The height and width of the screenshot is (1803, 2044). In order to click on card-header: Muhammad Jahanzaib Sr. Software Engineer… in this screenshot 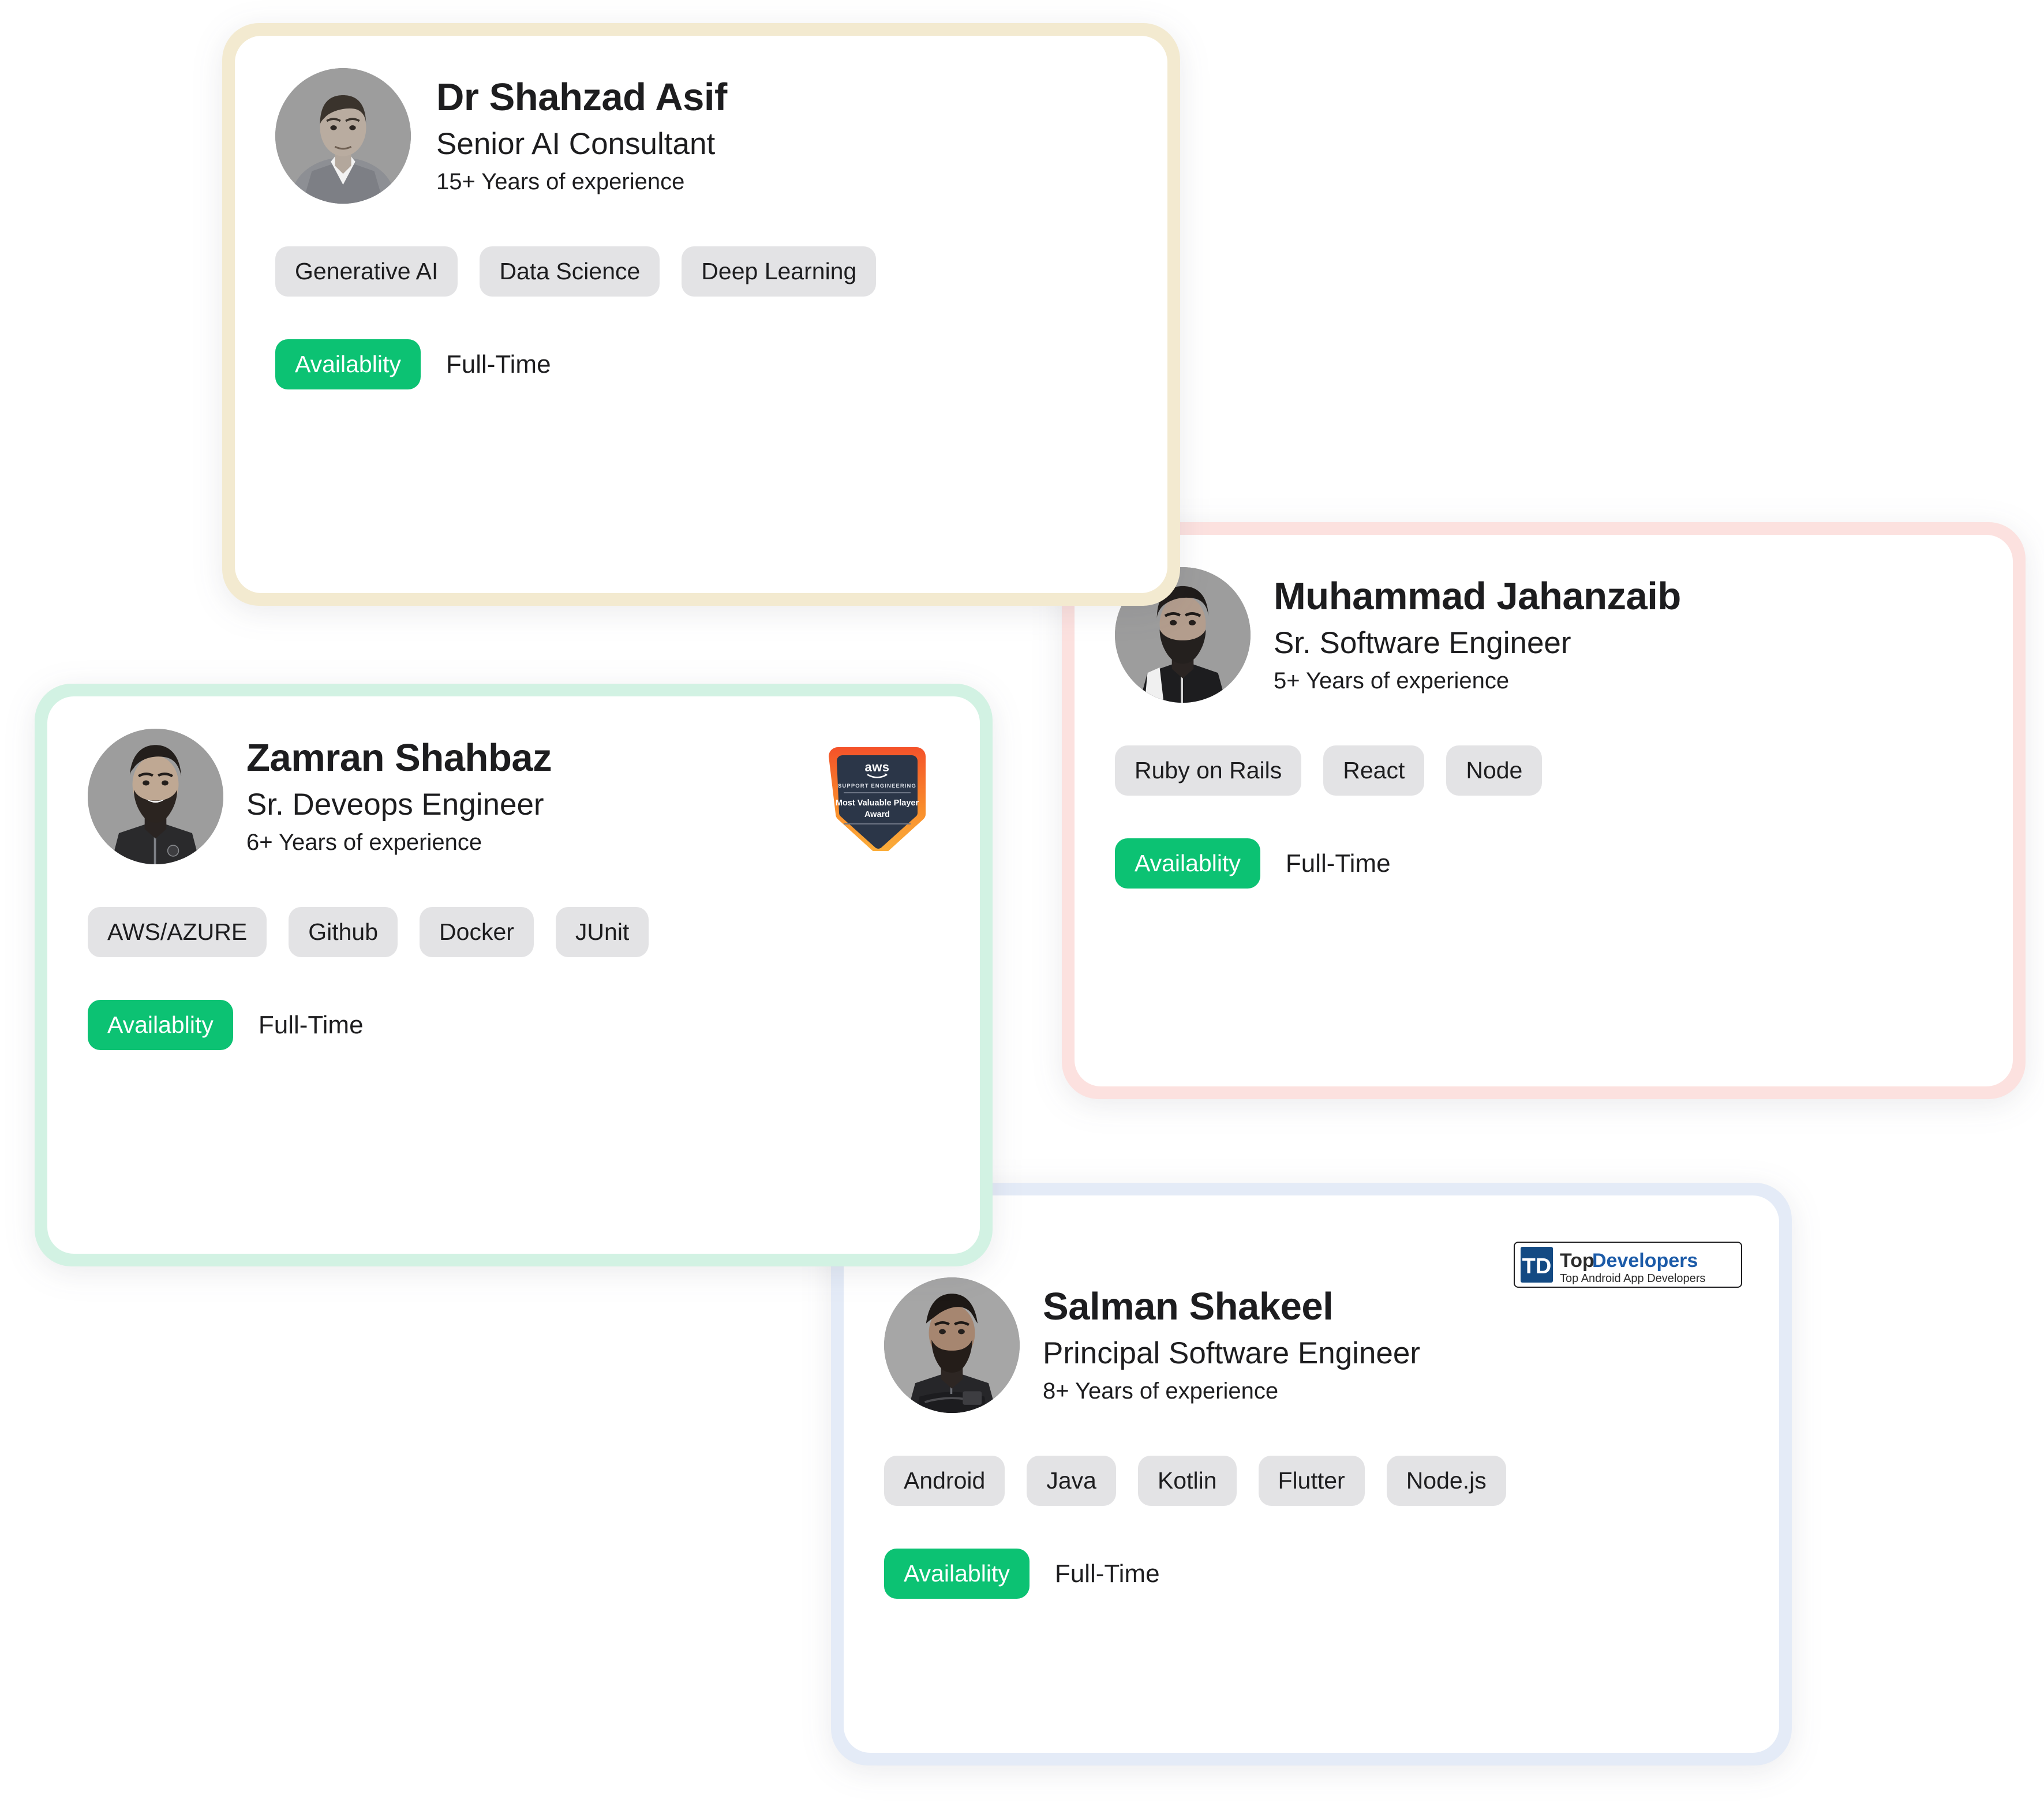, I will do `click(1543, 635)`.